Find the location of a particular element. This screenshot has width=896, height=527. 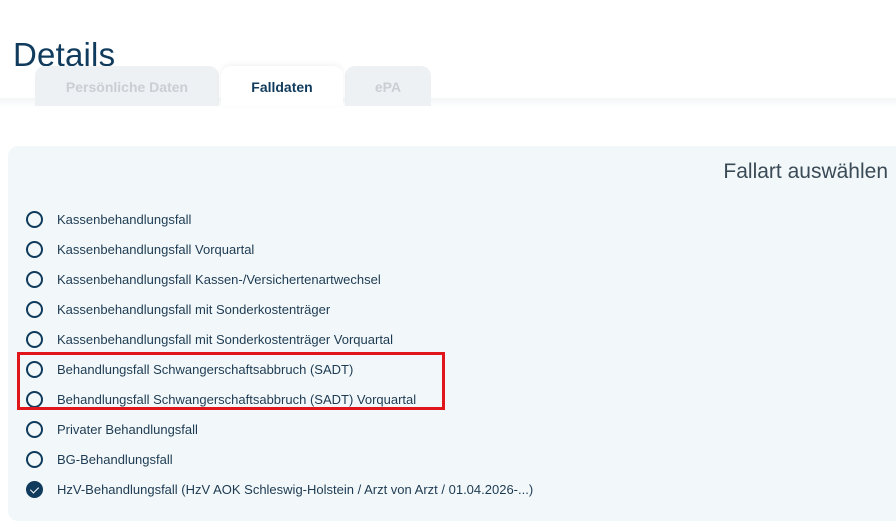

panel-heading: Fallart auswählen is located at coordinates (805, 171).